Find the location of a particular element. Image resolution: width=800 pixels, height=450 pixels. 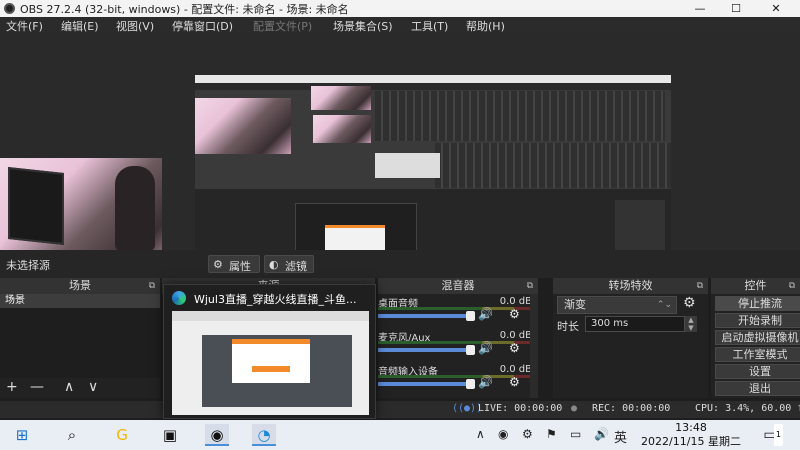

cpu-fps: CPU: 3.4%, 60.00 fps is located at coordinates (747, 408).